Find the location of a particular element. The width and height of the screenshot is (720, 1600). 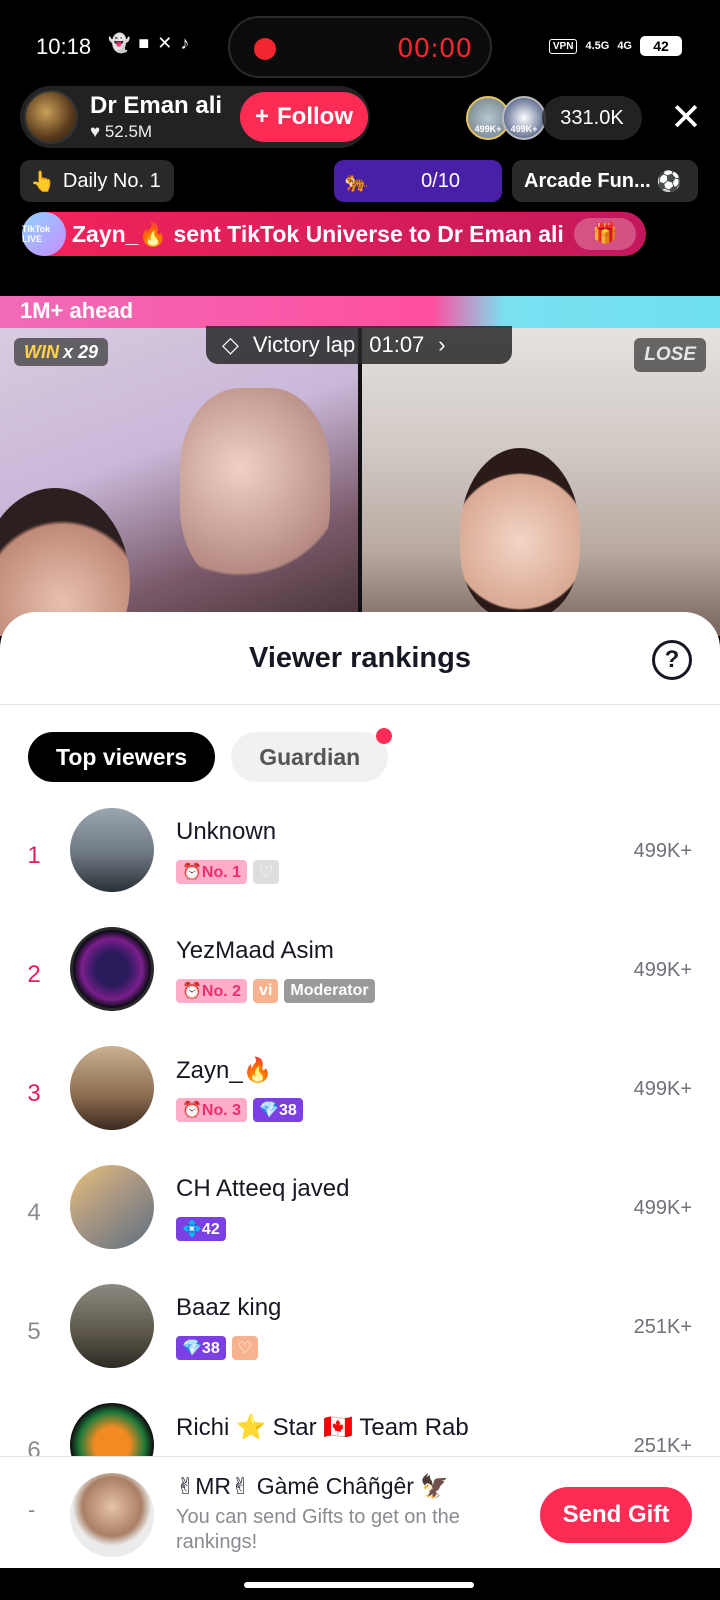

tab-top-viewers: Top viewers is located at coordinates (122, 757).